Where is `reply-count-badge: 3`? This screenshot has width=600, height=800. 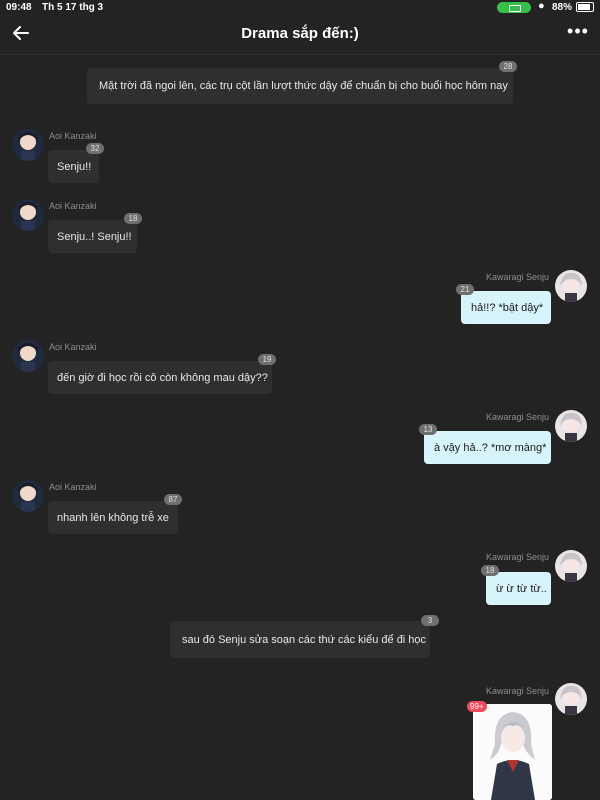 reply-count-badge: 3 is located at coordinates (430, 620).